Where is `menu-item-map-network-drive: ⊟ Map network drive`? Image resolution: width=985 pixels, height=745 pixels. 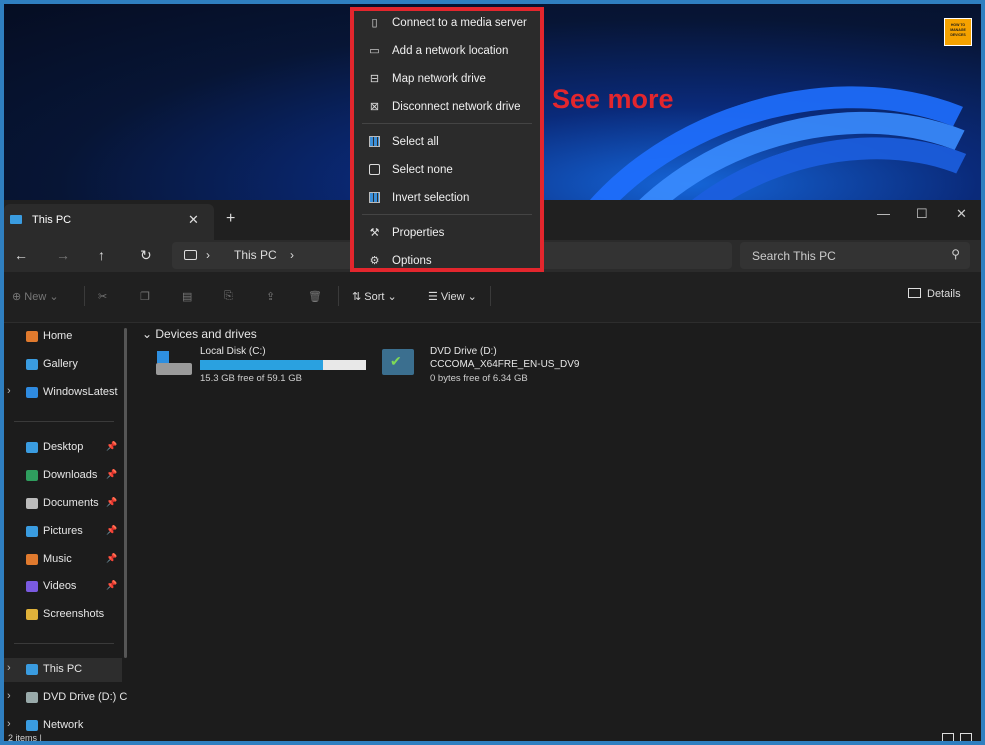
menu-item-map-network-drive: ⊟ Map network drive is located at coordinates (447, 80).